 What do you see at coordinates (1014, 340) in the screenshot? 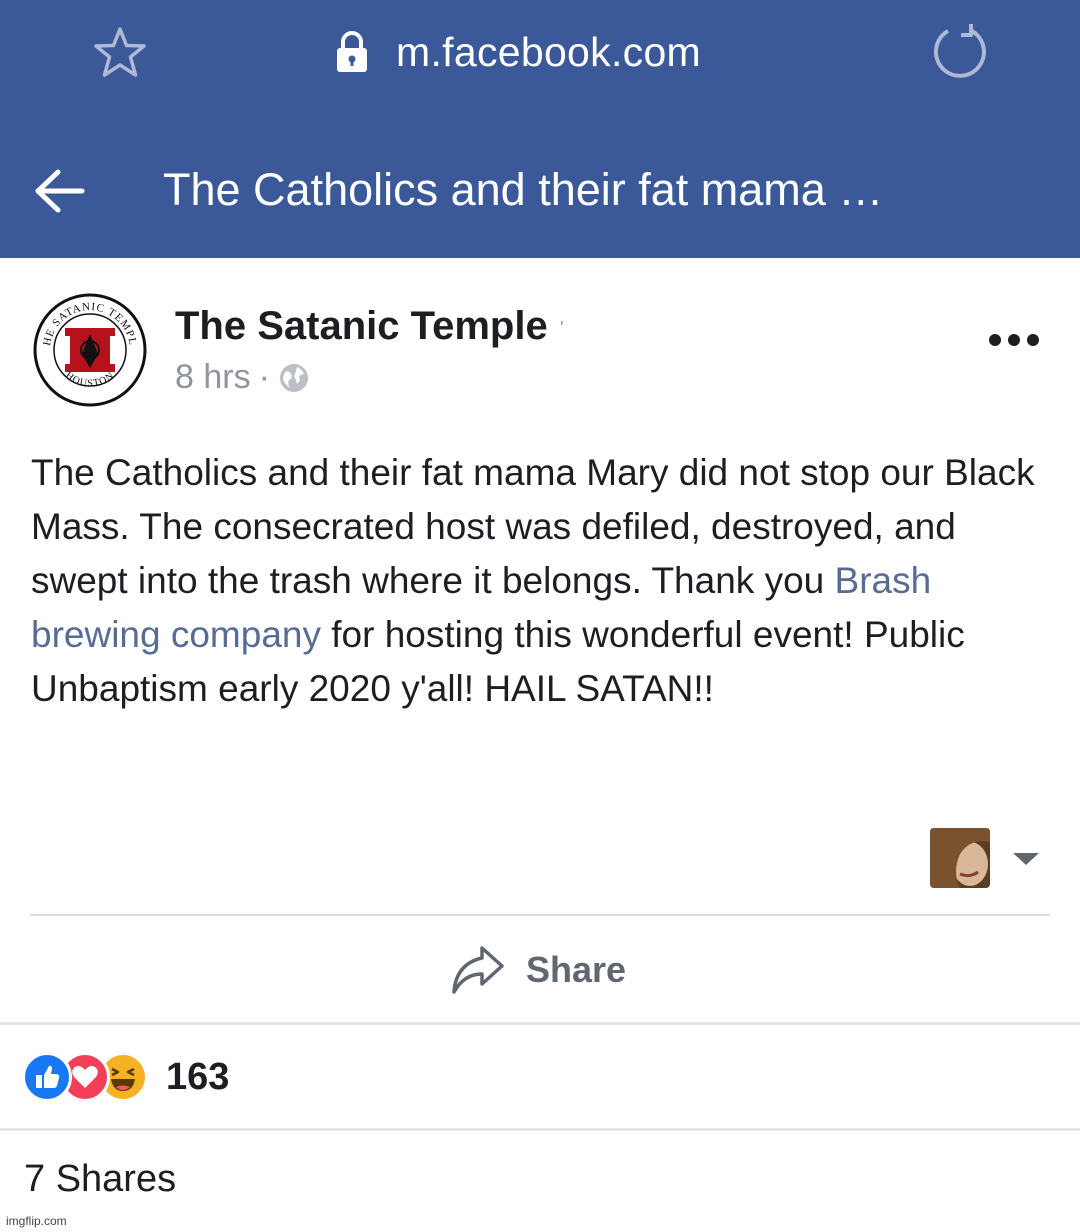
I see `more-dots-icon` at bounding box center [1014, 340].